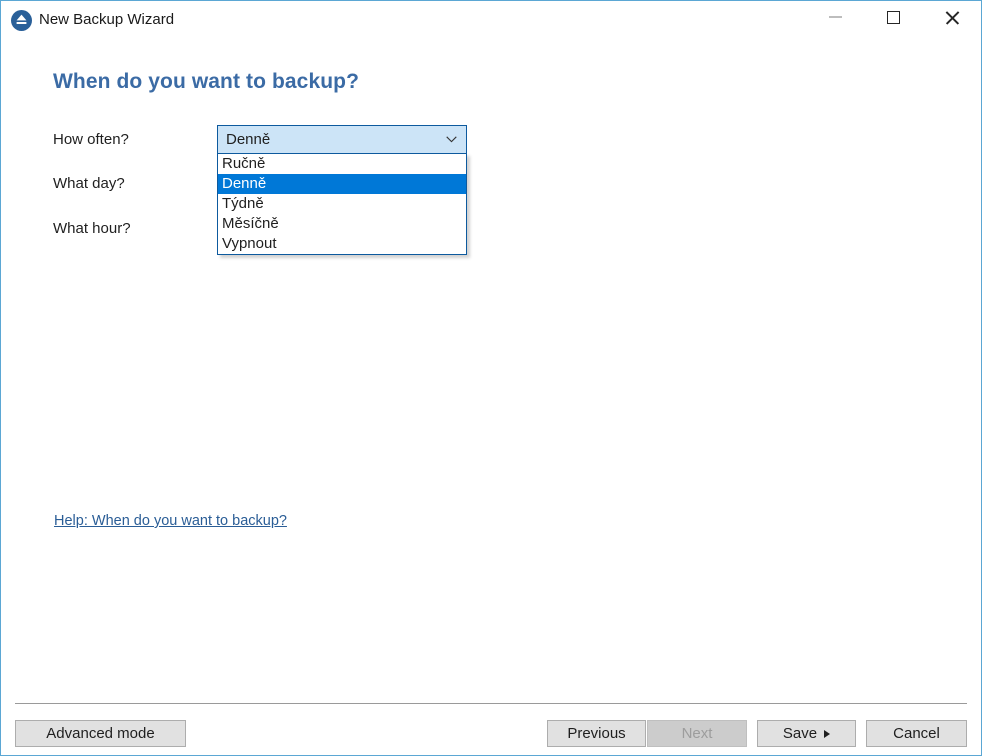 The height and width of the screenshot is (756, 982). Describe the element at coordinates (491, 703) in the screenshot. I see `footer-divider` at that location.